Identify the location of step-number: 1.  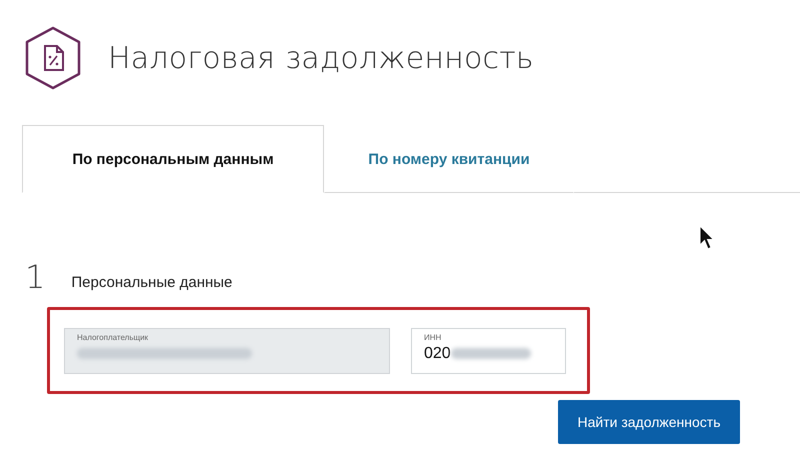
(35, 277).